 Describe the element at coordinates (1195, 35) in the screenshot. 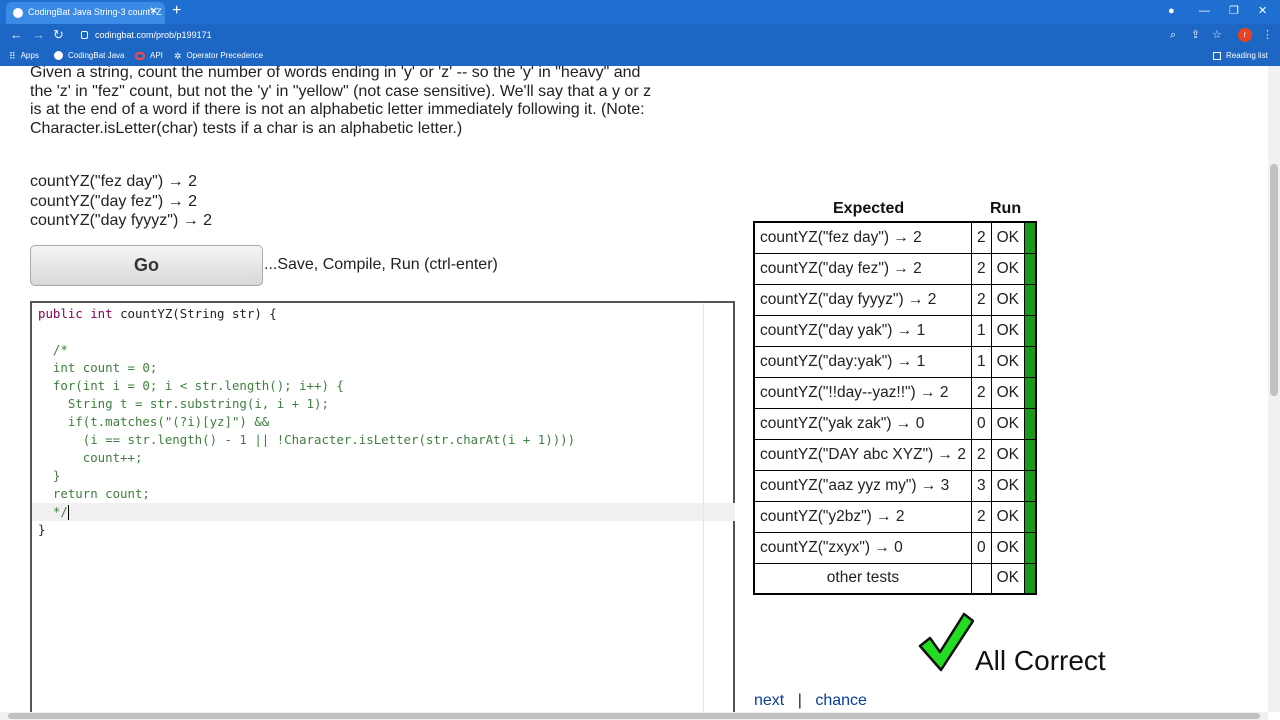

I see `share-icon: ⇪` at that location.